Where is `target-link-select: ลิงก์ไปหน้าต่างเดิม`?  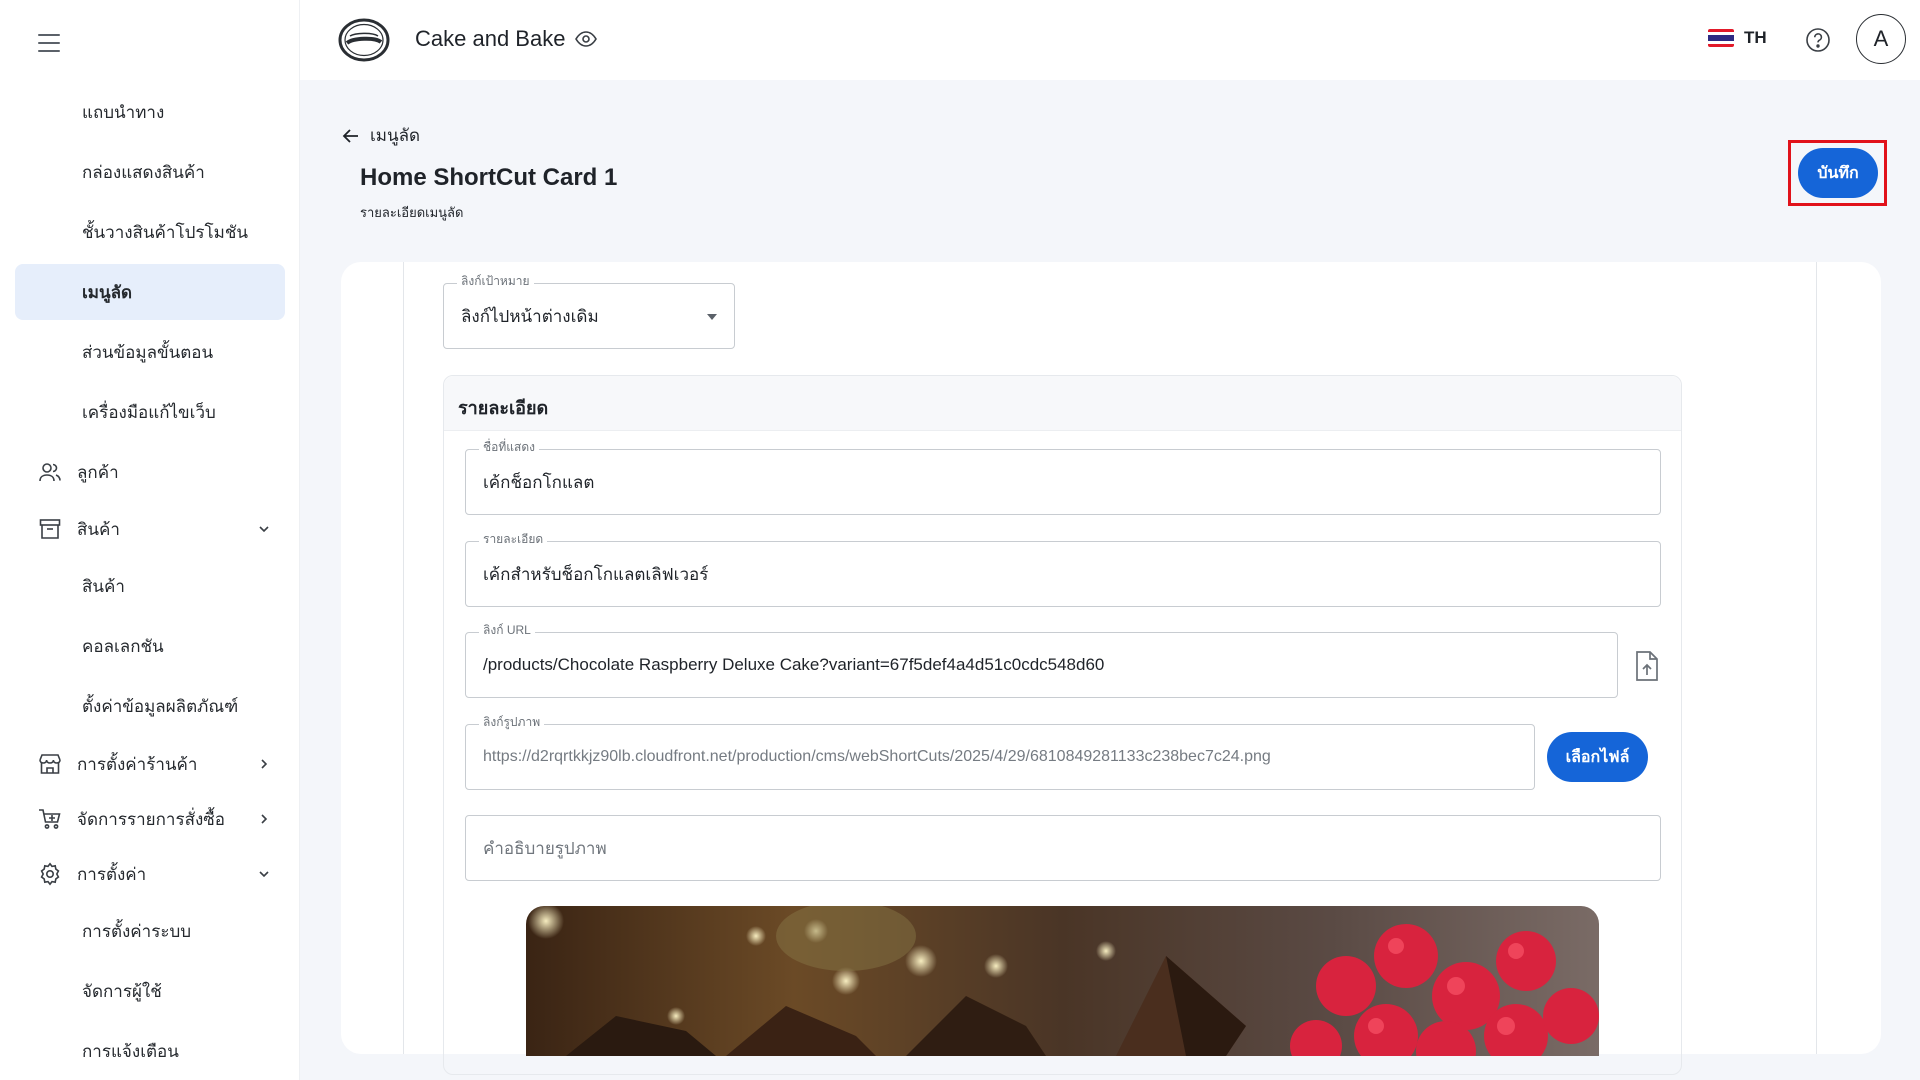 target-link-select: ลิงก์ไปหน้าต่างเดิม is located at coordinates (589, 316).